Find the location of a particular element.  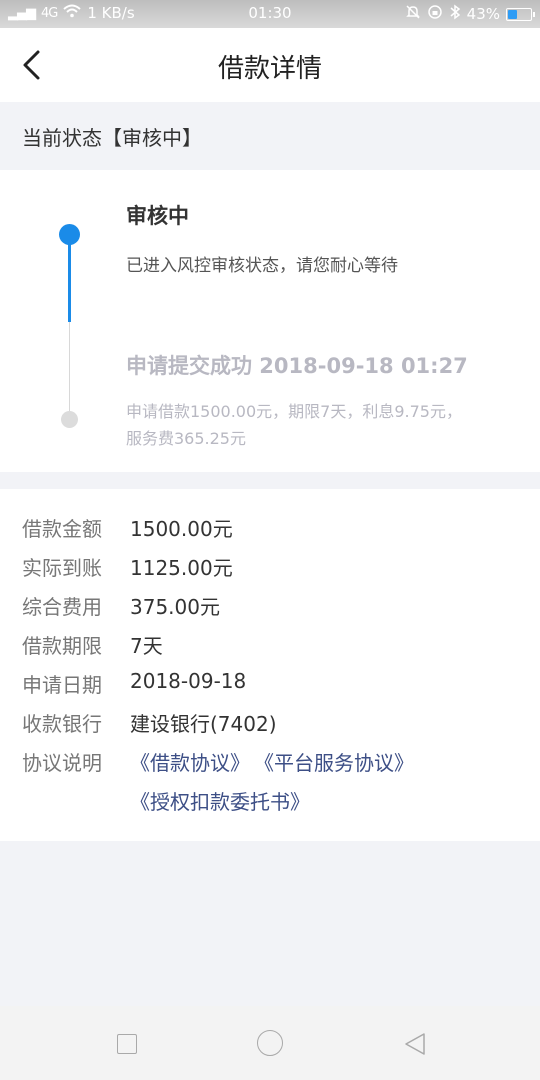

detail-label: 借款金额 is located at coordinates (62, 529).